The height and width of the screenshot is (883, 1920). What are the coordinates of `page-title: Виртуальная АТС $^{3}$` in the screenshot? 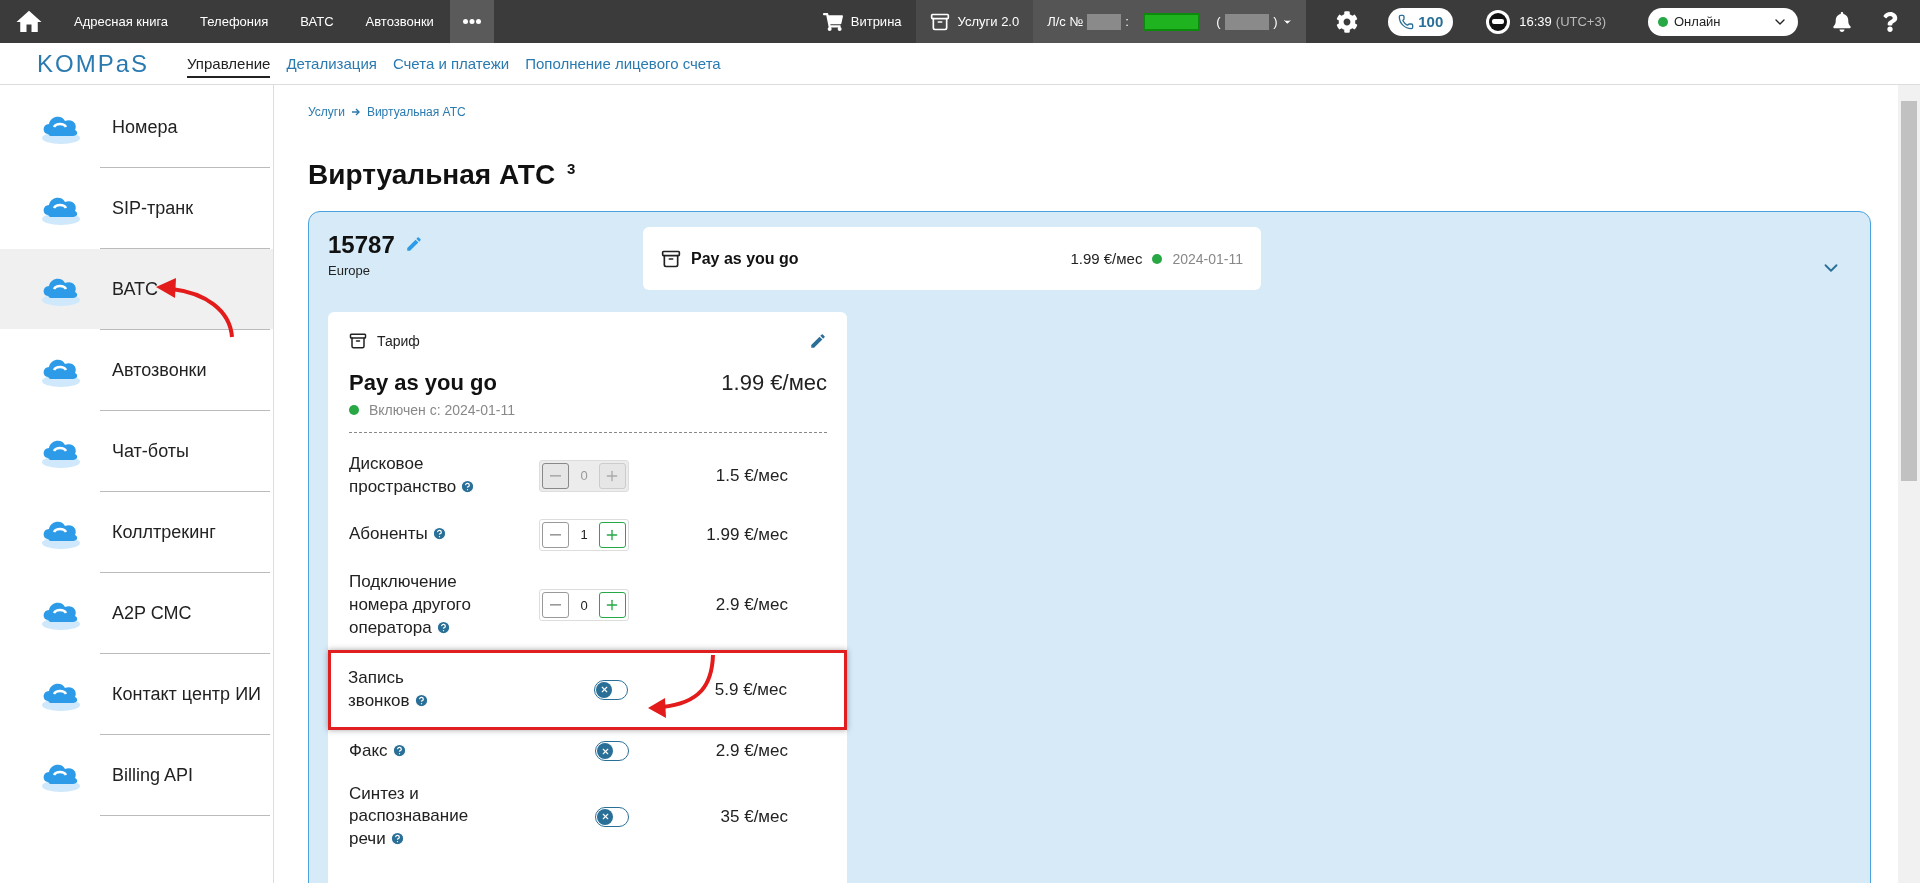 It's located at (442, 175).